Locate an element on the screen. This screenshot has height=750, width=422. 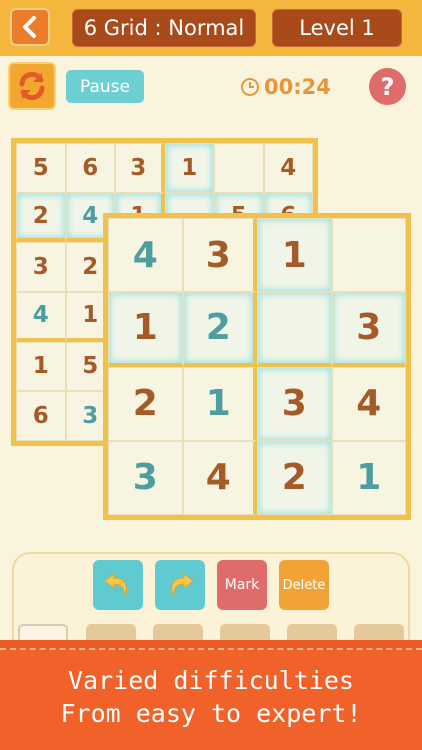
refresh-icon is located at coordinates (32, 86).